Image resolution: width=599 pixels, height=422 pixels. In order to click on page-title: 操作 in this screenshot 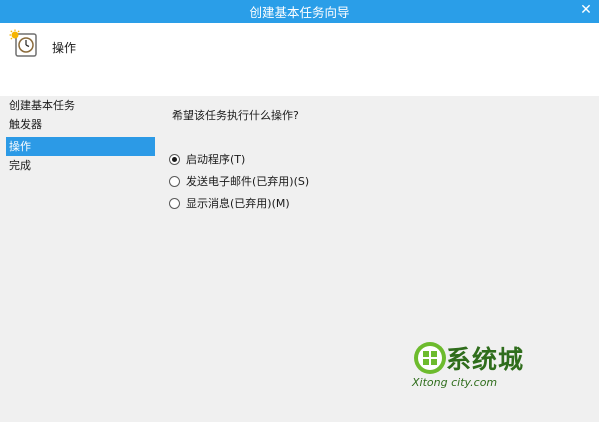, I will do `click(64, 48)`.